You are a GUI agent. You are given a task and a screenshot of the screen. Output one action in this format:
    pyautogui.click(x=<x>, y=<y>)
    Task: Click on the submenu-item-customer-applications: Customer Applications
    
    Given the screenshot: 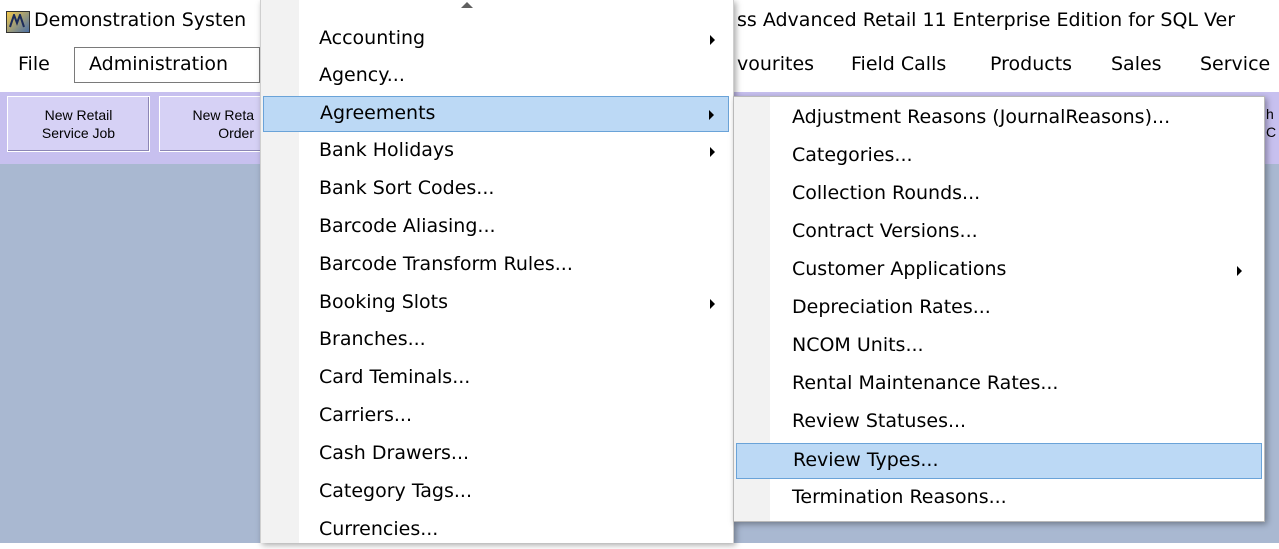 What is the action you would take?
    pyautogui.click(x=999, y=271)
    